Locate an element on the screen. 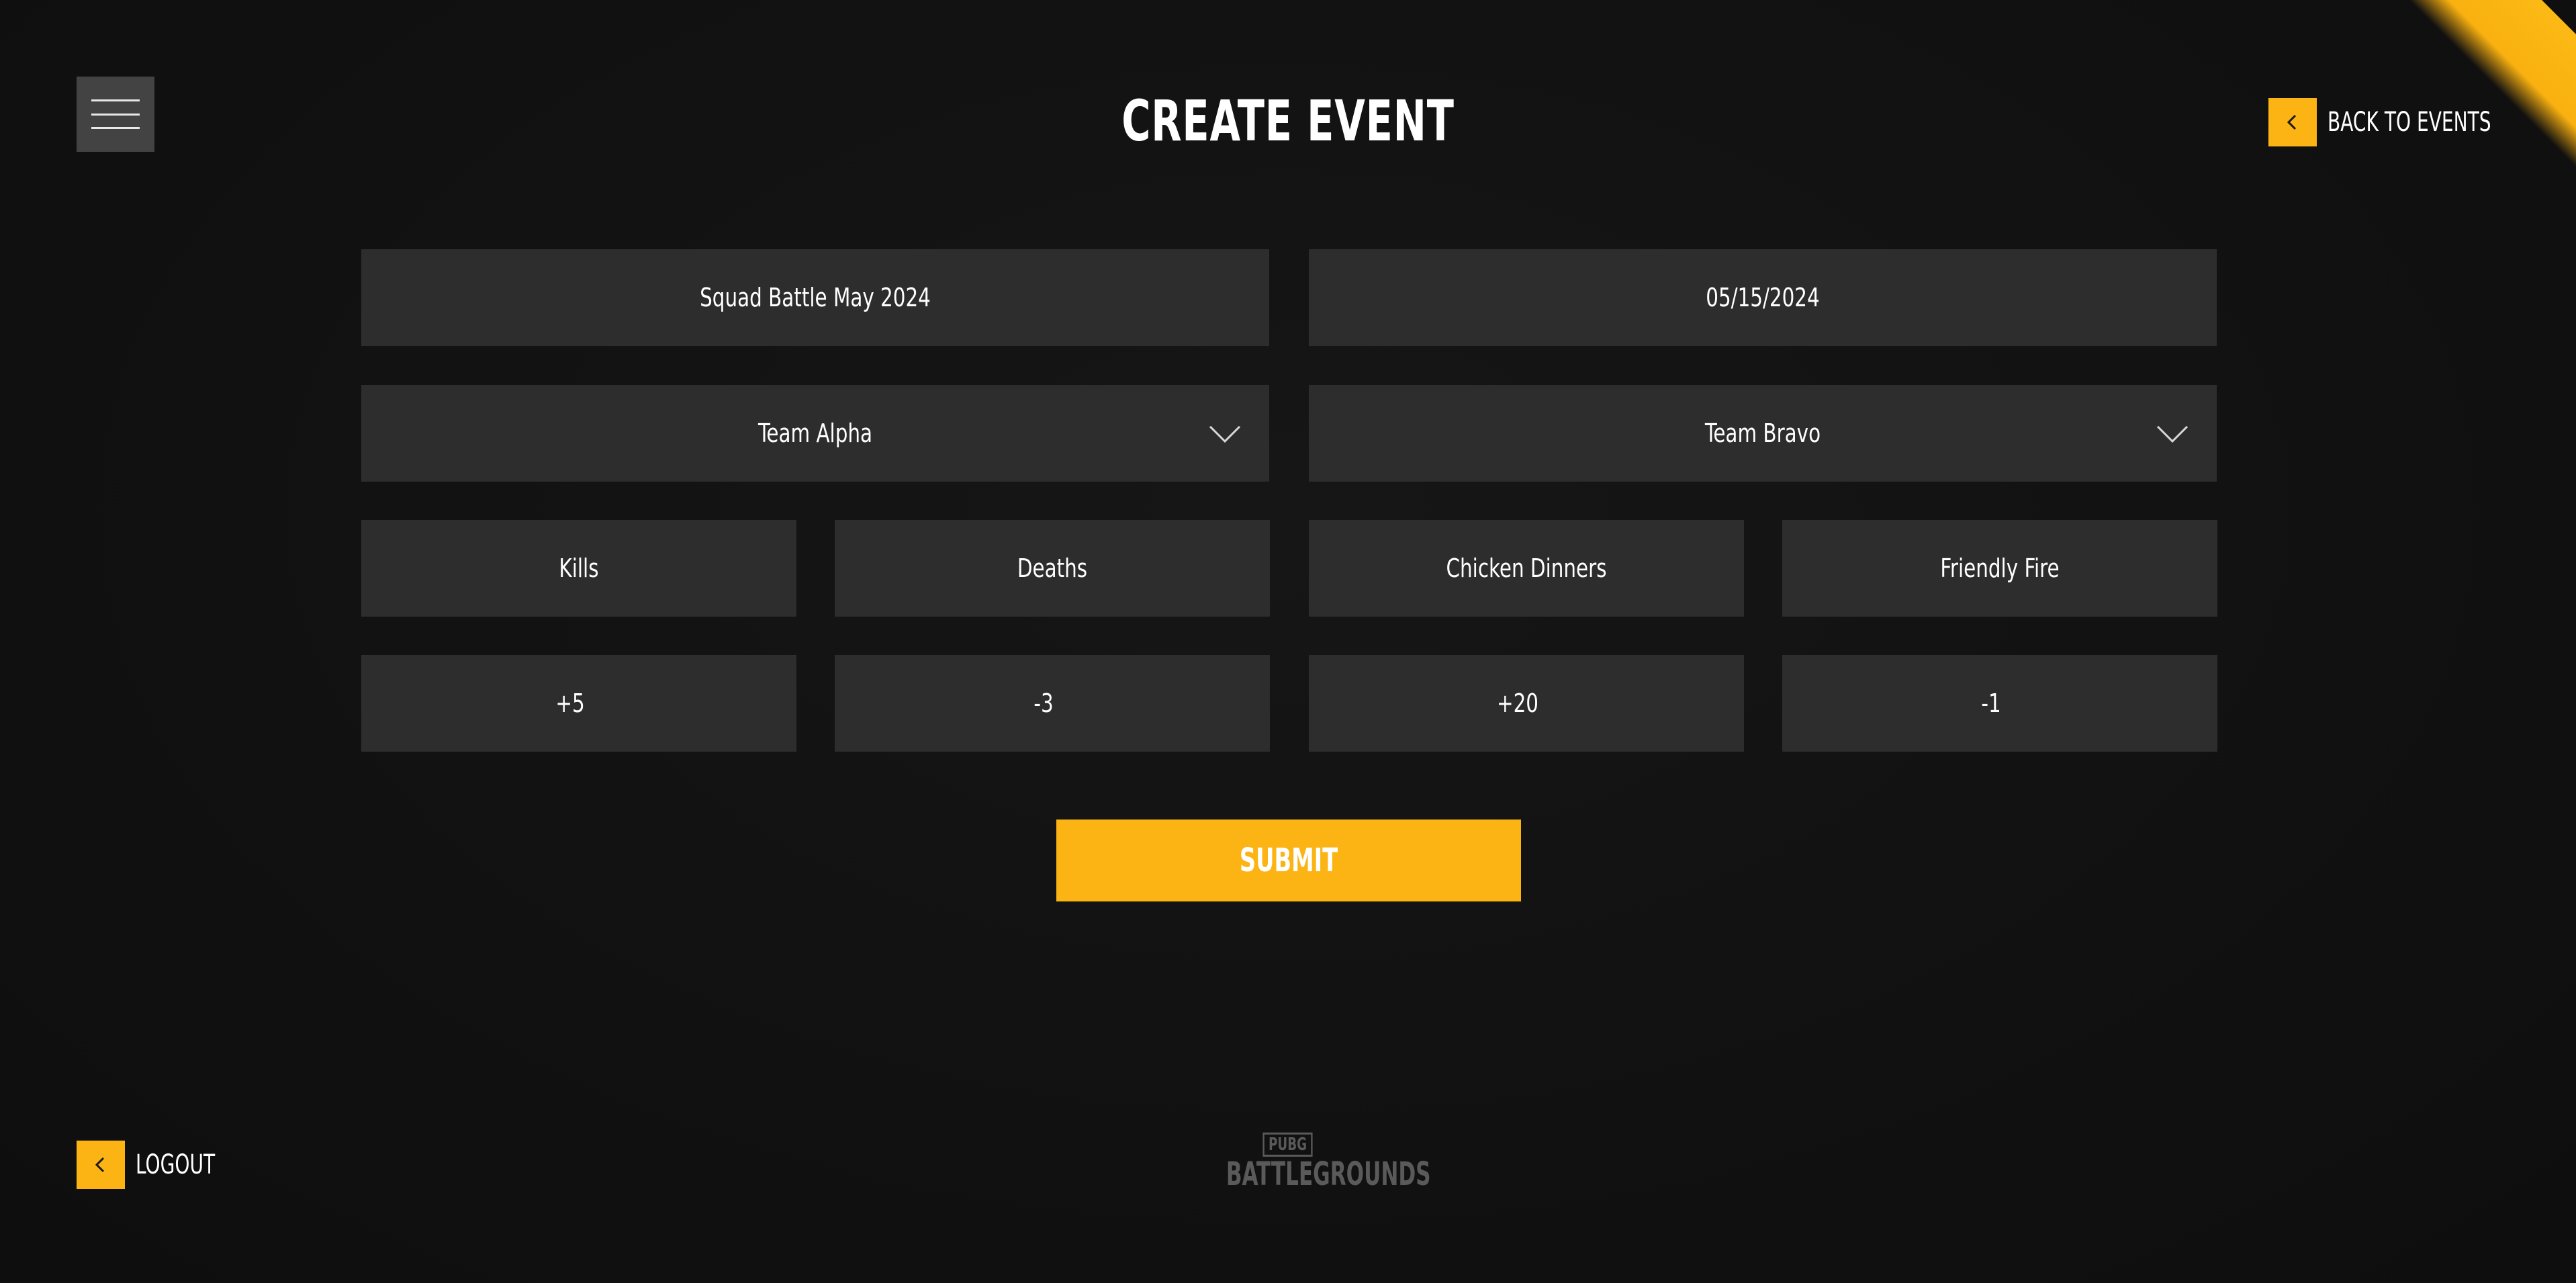 The width and height of the screenshot is (2576, 1283). team-one-select: Team Alpha is located at coordinates (815, 433).